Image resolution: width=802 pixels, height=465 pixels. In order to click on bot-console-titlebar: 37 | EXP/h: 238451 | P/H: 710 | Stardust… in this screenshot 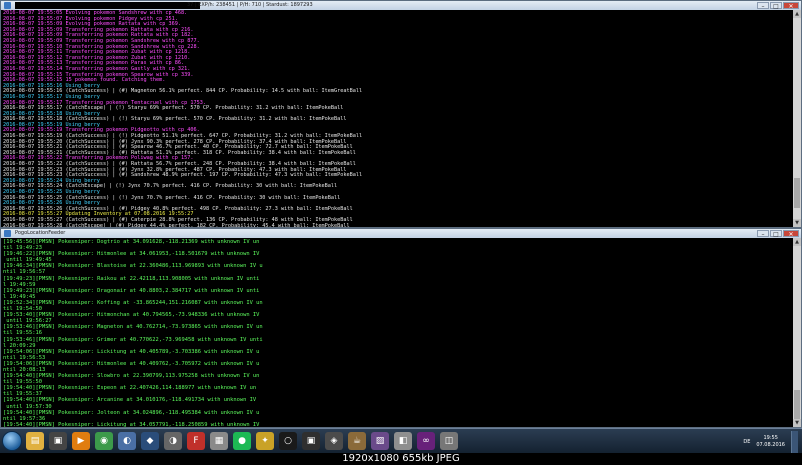, I will do `click(401, 5)`.